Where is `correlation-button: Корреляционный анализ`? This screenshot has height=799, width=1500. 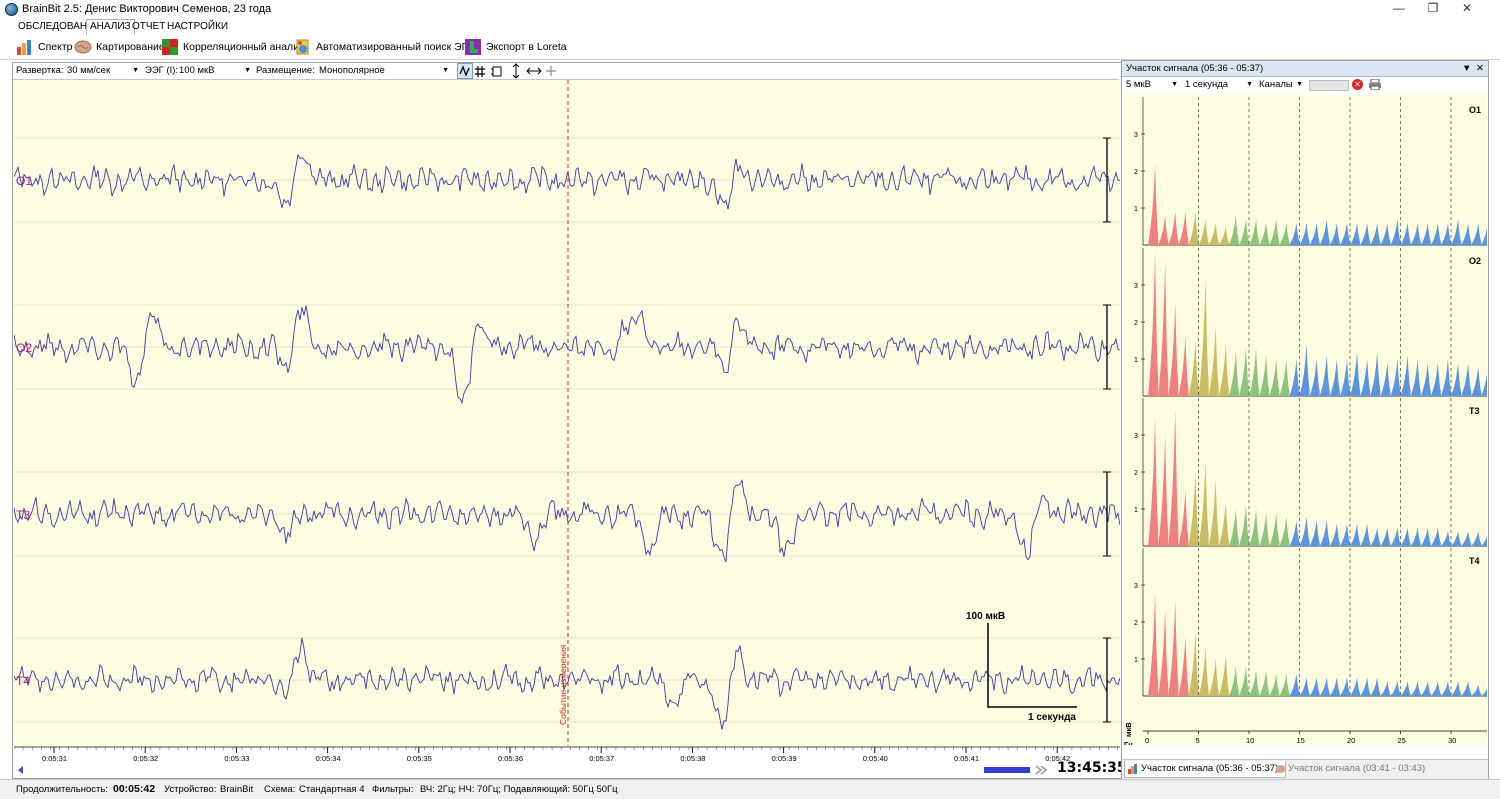 correlation-button: Корреляционный анализ is located at coordinates (232, 47).